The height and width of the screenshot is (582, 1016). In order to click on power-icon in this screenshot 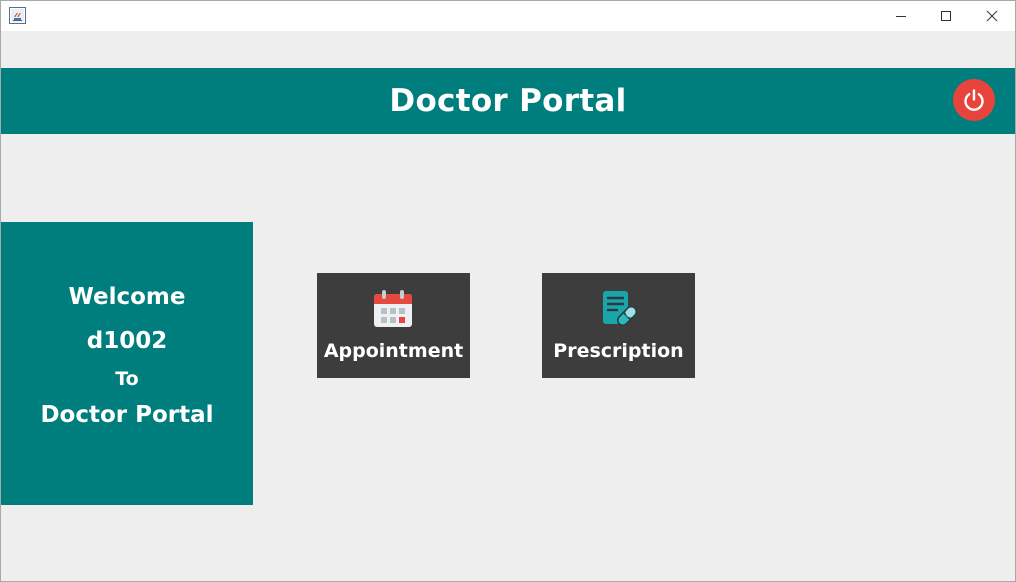, I will do `click(974, 100)`.